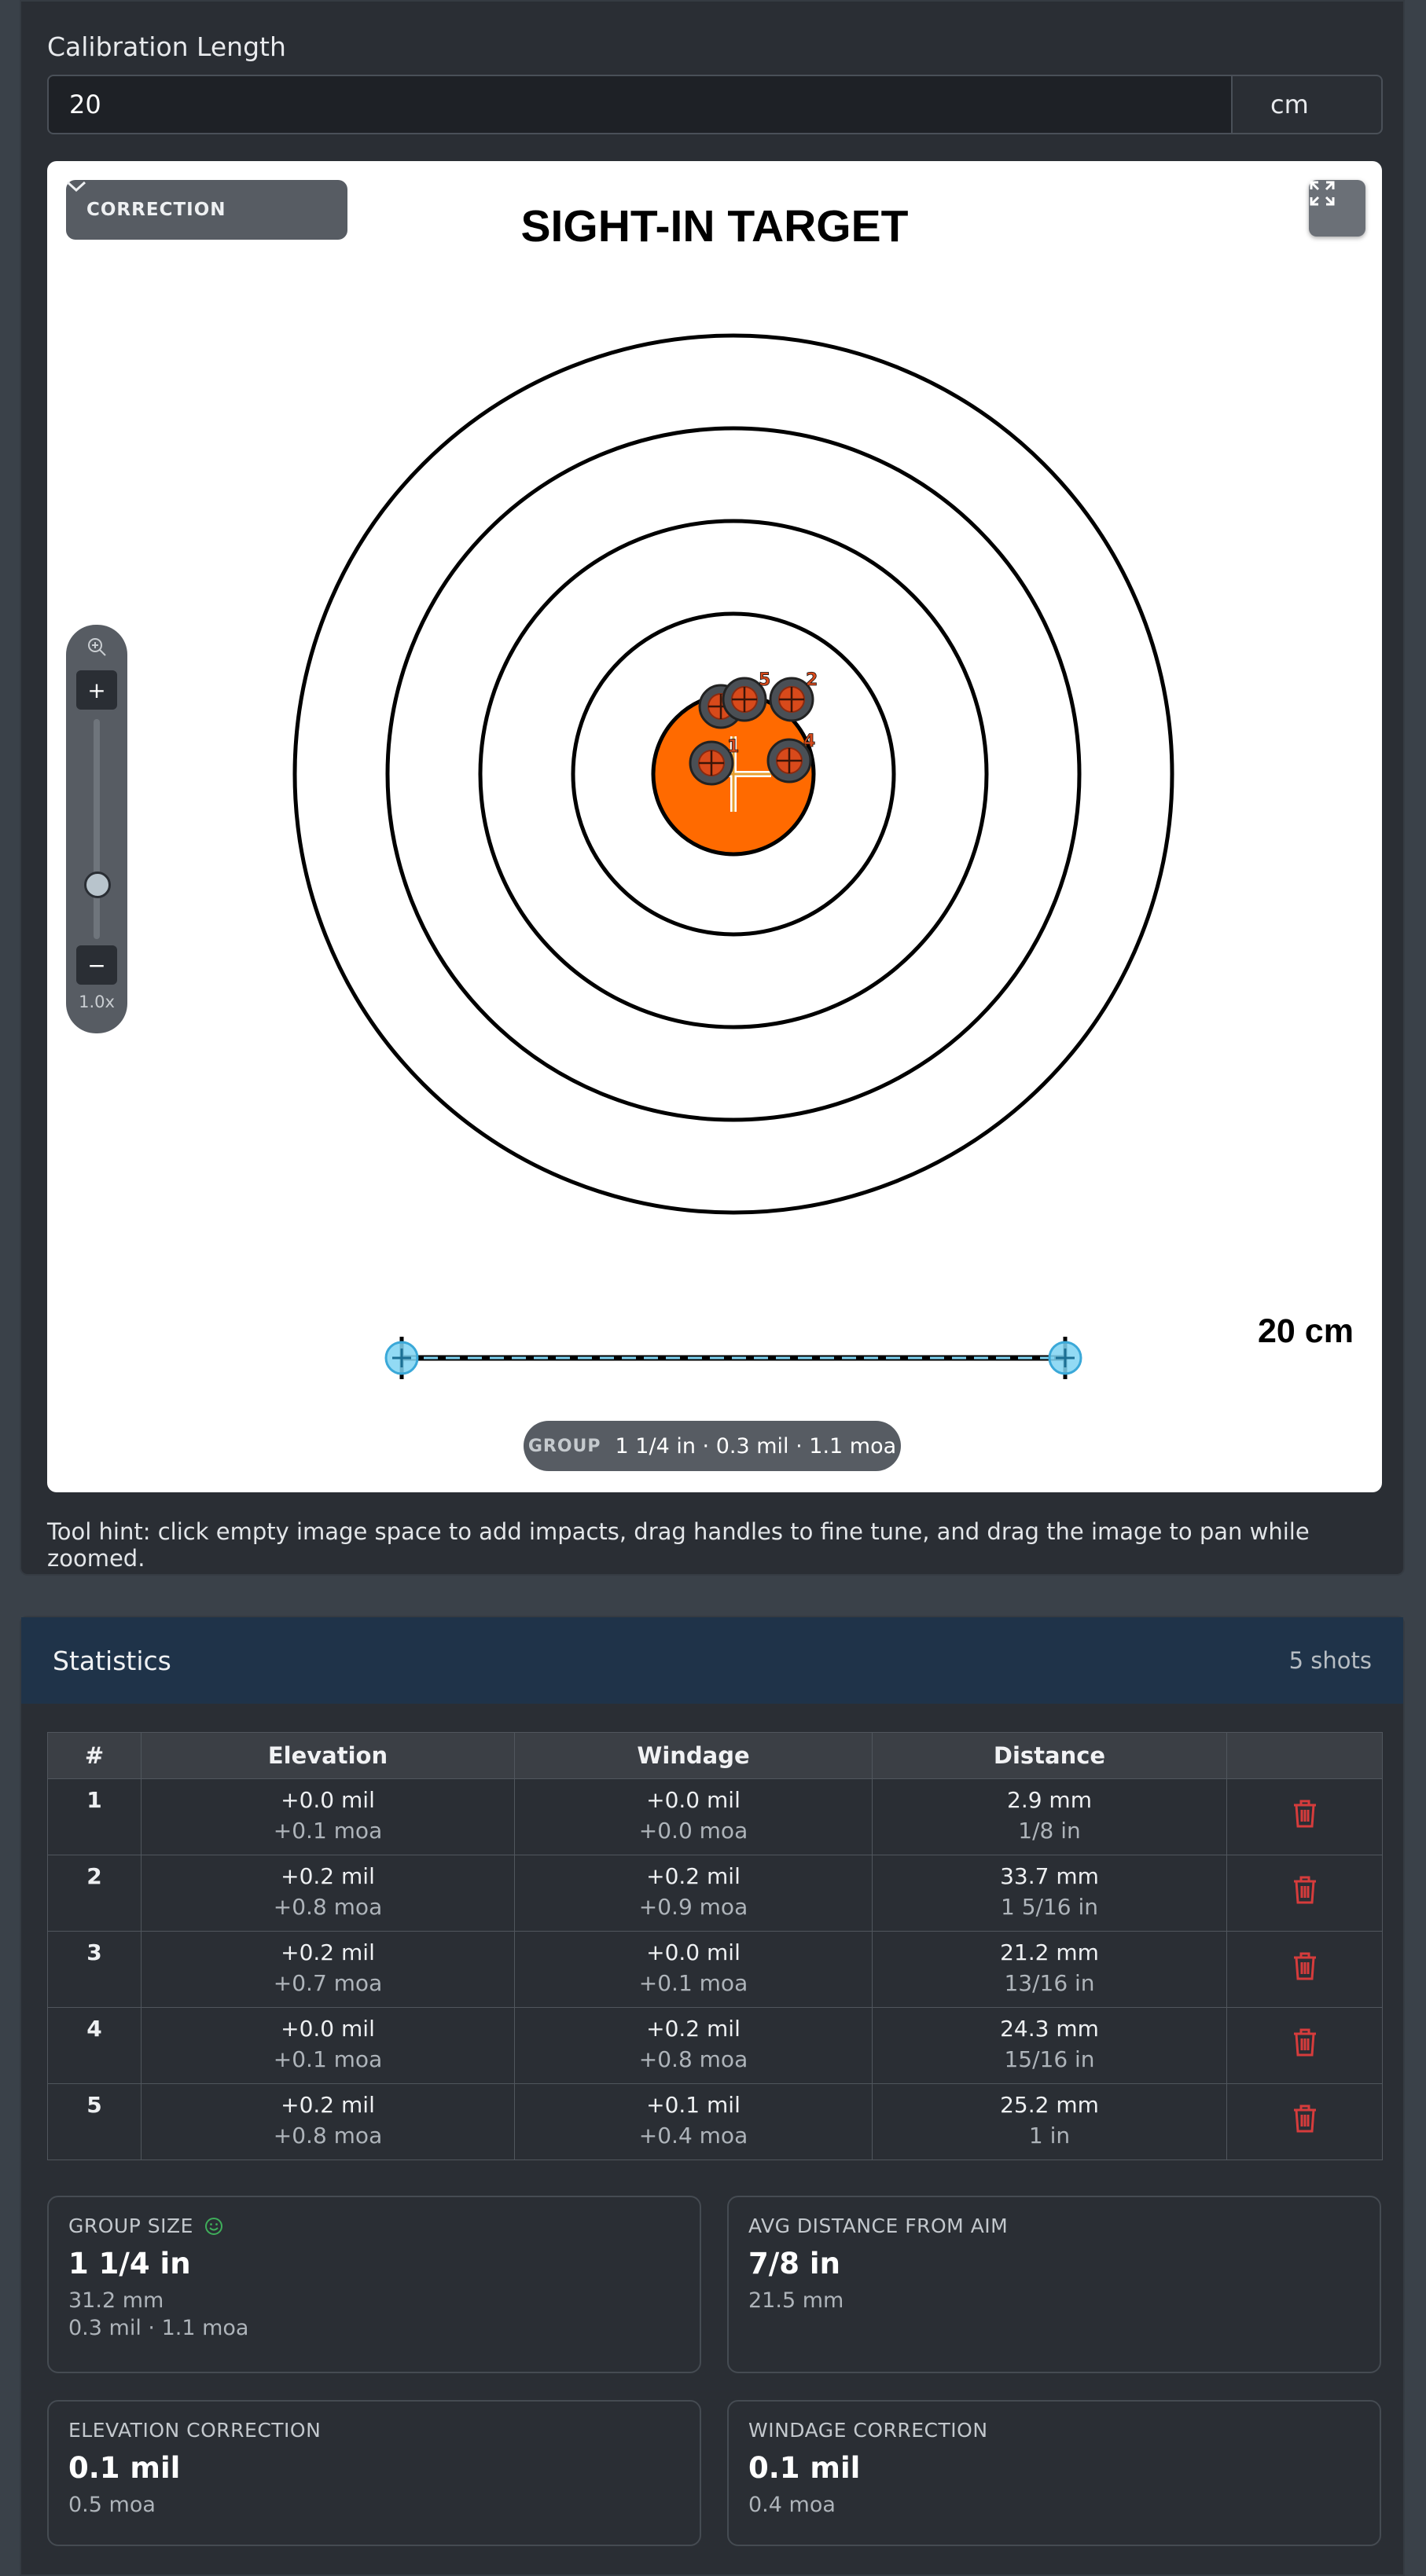 The height and width of the screenshot is (2576, 1426). Describe the element at coordinates (328, 1983) in the screenshot. I see `elevation-moa: +0.7 moa` at that location.